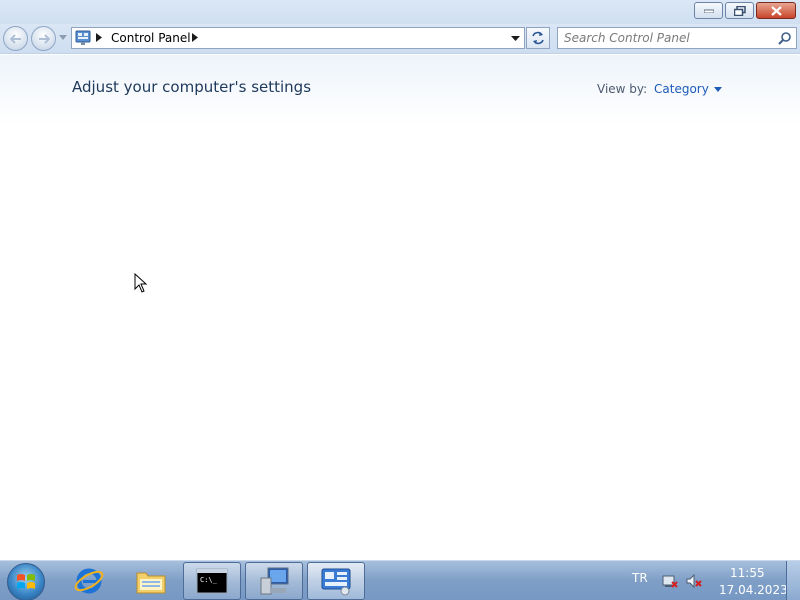 This screenshot has width=800, height=600. What do you see at coordinates (298, 38) in the screenshot?
I see `address-bar: Control Panel` at bounding box center [298, 38].